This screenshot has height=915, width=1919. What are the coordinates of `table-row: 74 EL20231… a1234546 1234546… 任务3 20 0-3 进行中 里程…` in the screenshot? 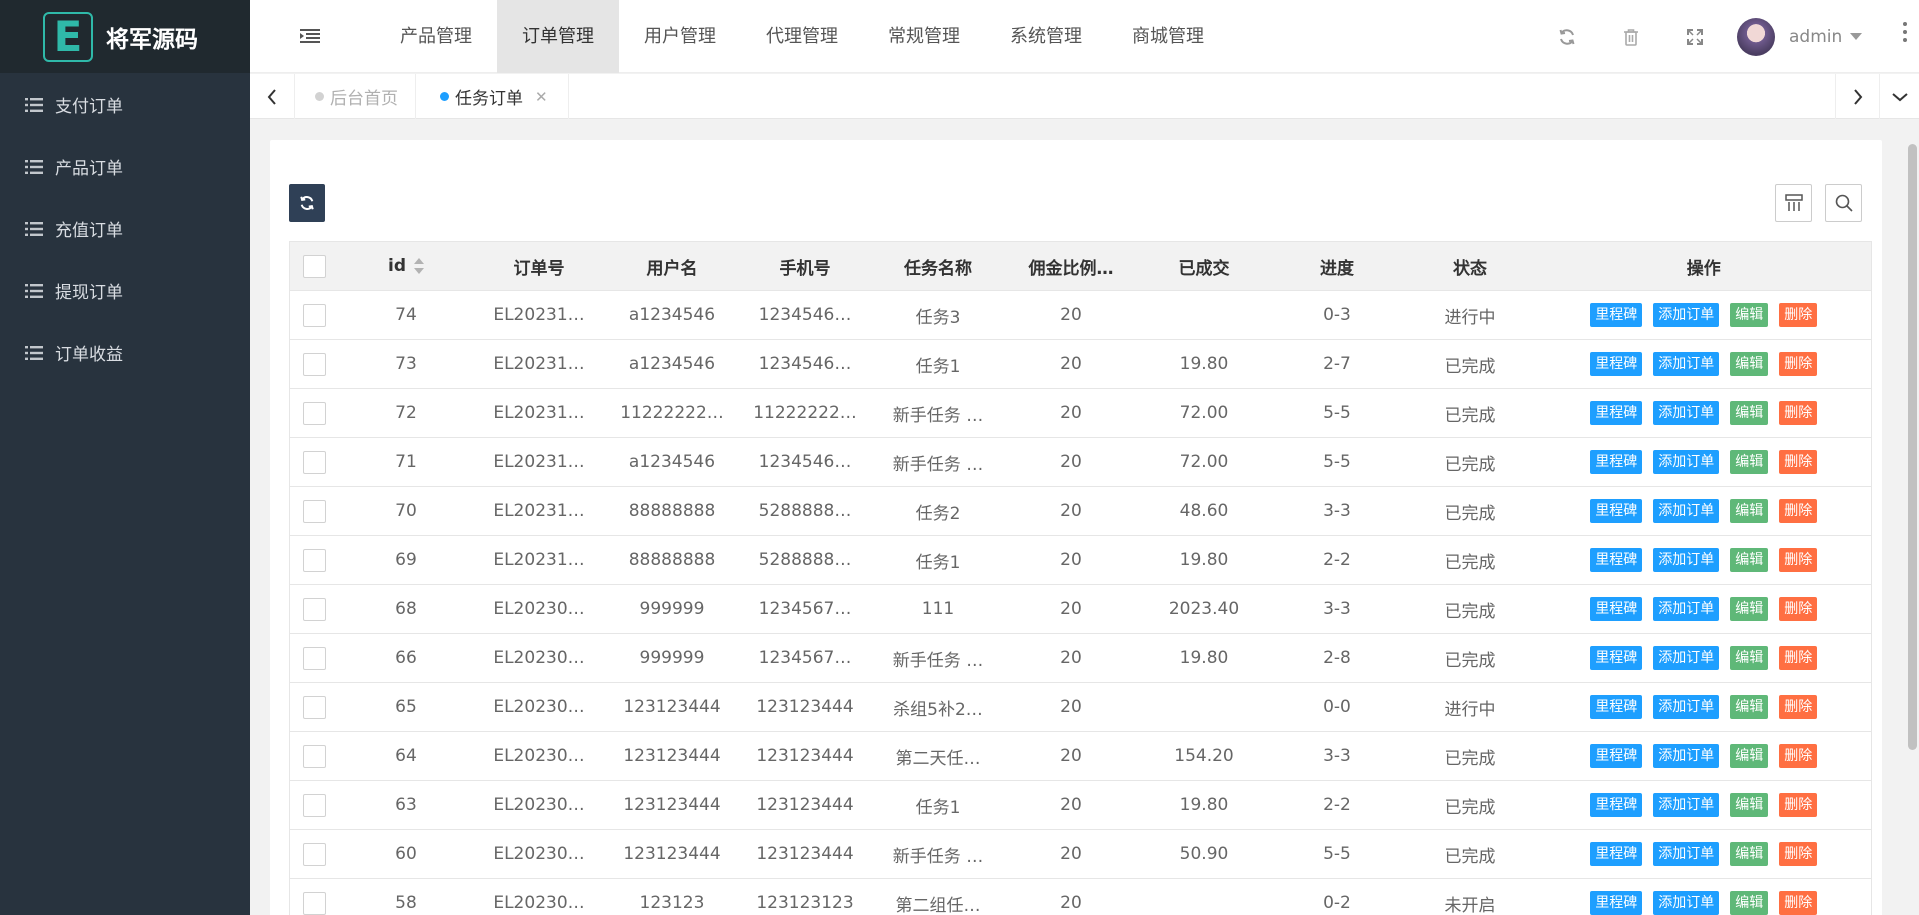 It's located at (1080, 315).